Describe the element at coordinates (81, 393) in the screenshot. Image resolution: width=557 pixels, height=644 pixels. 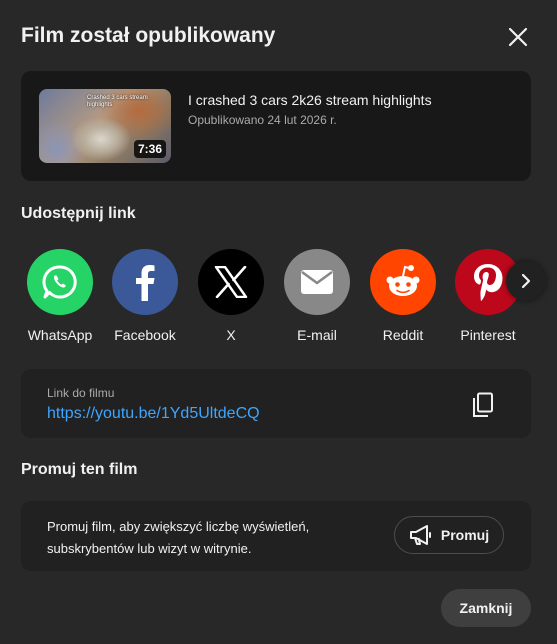
I see `video-link-label: Link do filmu` at that location.